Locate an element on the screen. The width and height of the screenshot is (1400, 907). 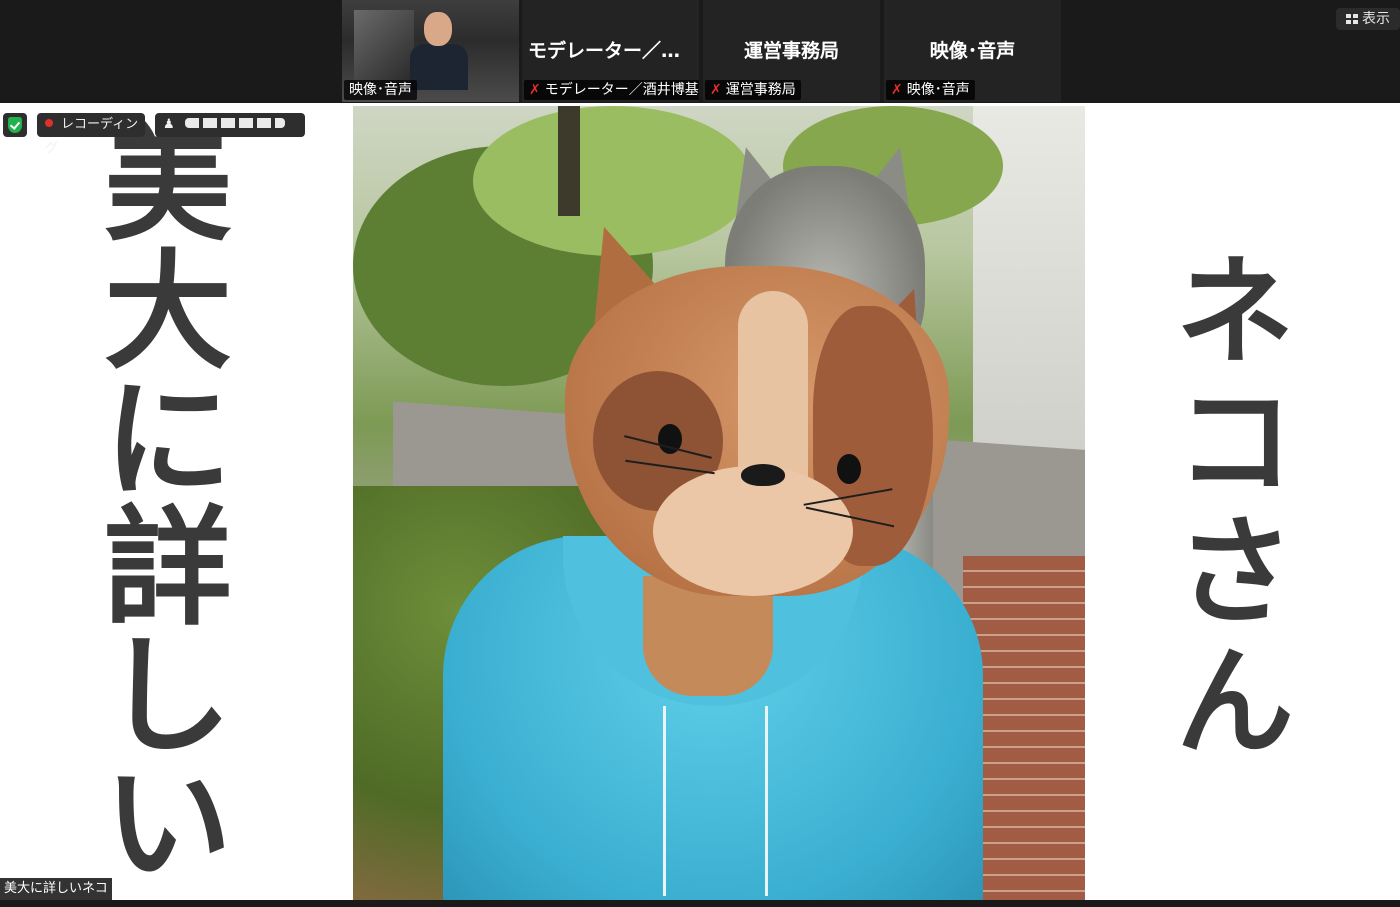
person-icon: ♟ is located at coordinates (169, 124).